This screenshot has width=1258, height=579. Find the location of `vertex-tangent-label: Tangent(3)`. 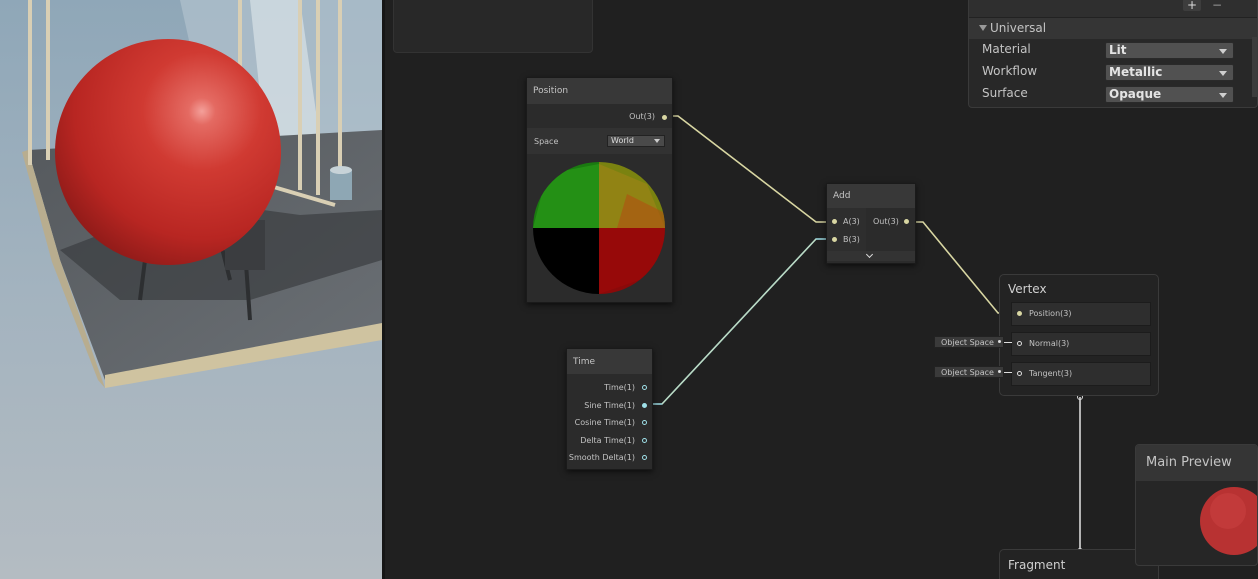

vertex-tangent-label: Tangent(3) is located at coordinates (1051, 373).